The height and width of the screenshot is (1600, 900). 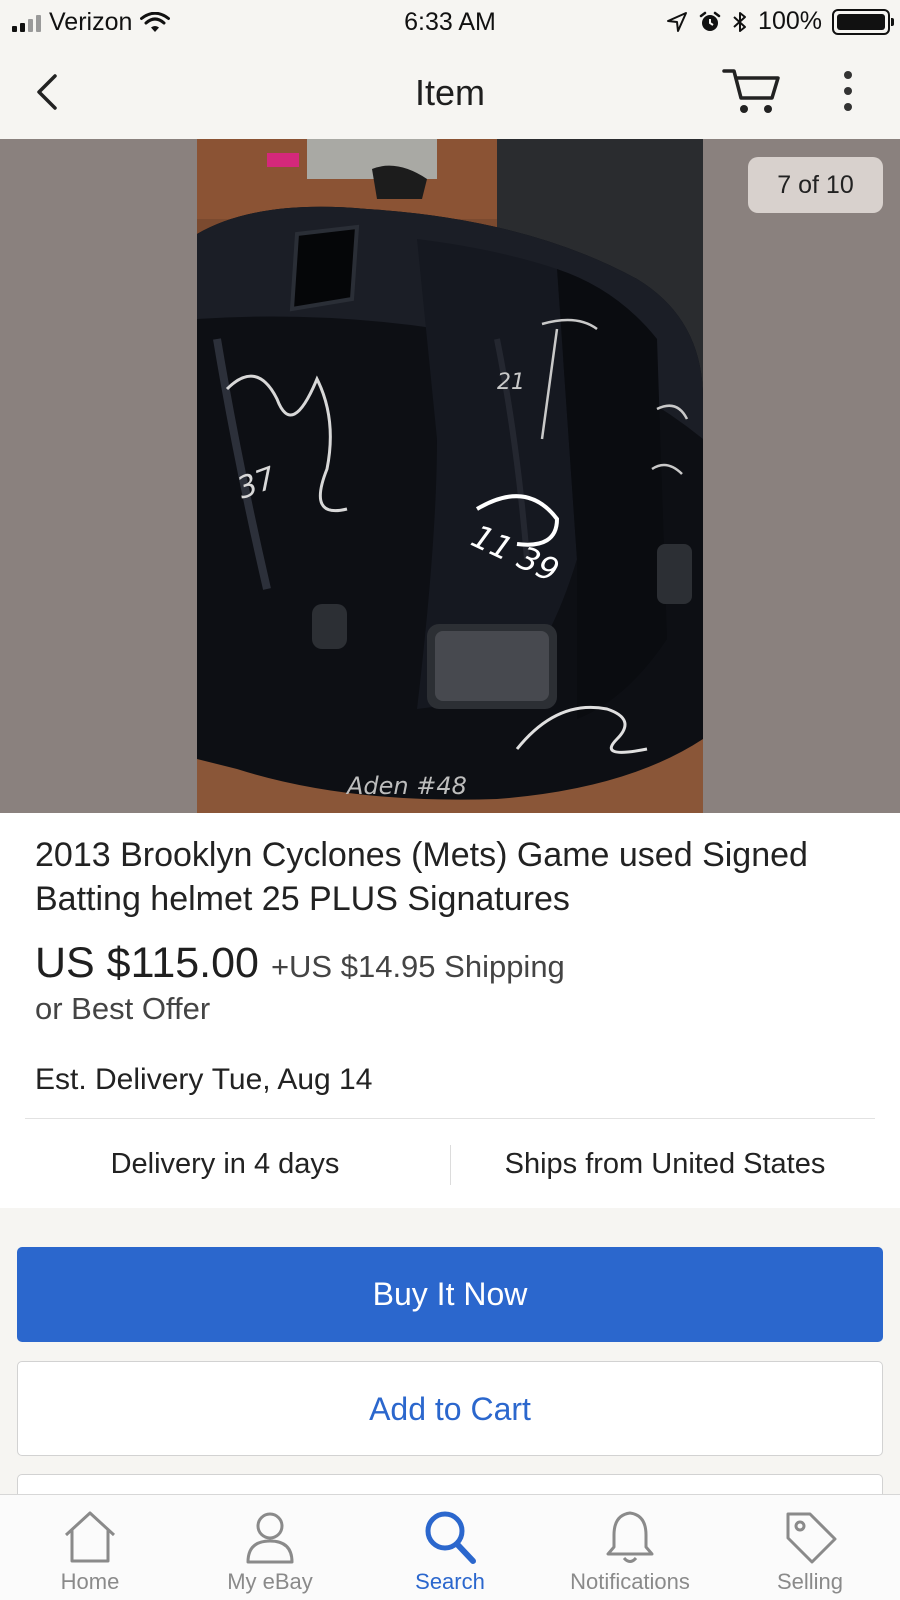 I want to click on tab-notifications: Notifications, so click(x=630, y=1547).